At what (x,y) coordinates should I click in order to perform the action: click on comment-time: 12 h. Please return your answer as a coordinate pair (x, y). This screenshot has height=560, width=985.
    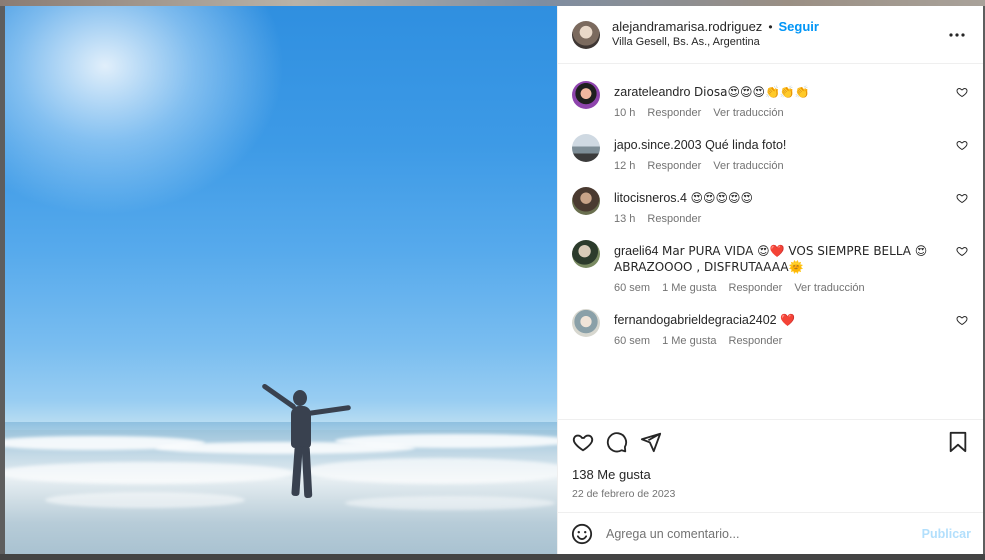
    Looking at the image, I should click on (624, 166).